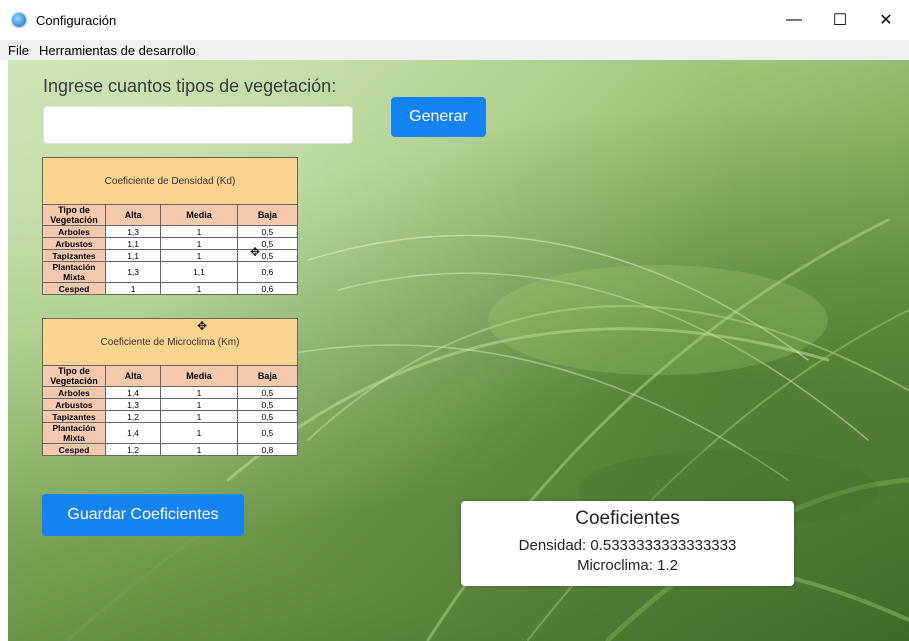 The height and width of the screenshot is (641, 909). What do you see at coordinates (198, 125) in the screenshot?
I see `vegetation-count-input` at bounding box center [198, 125].